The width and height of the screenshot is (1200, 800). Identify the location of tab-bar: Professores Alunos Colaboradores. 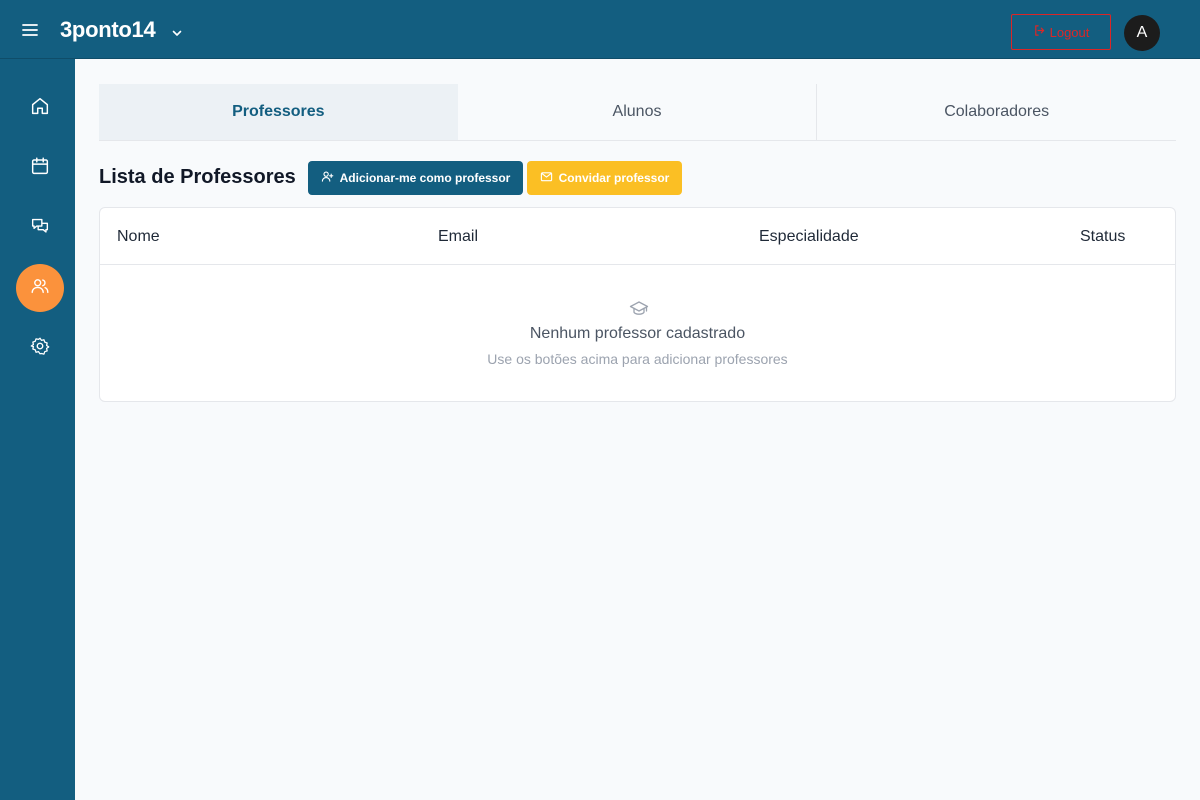
(637, 112).